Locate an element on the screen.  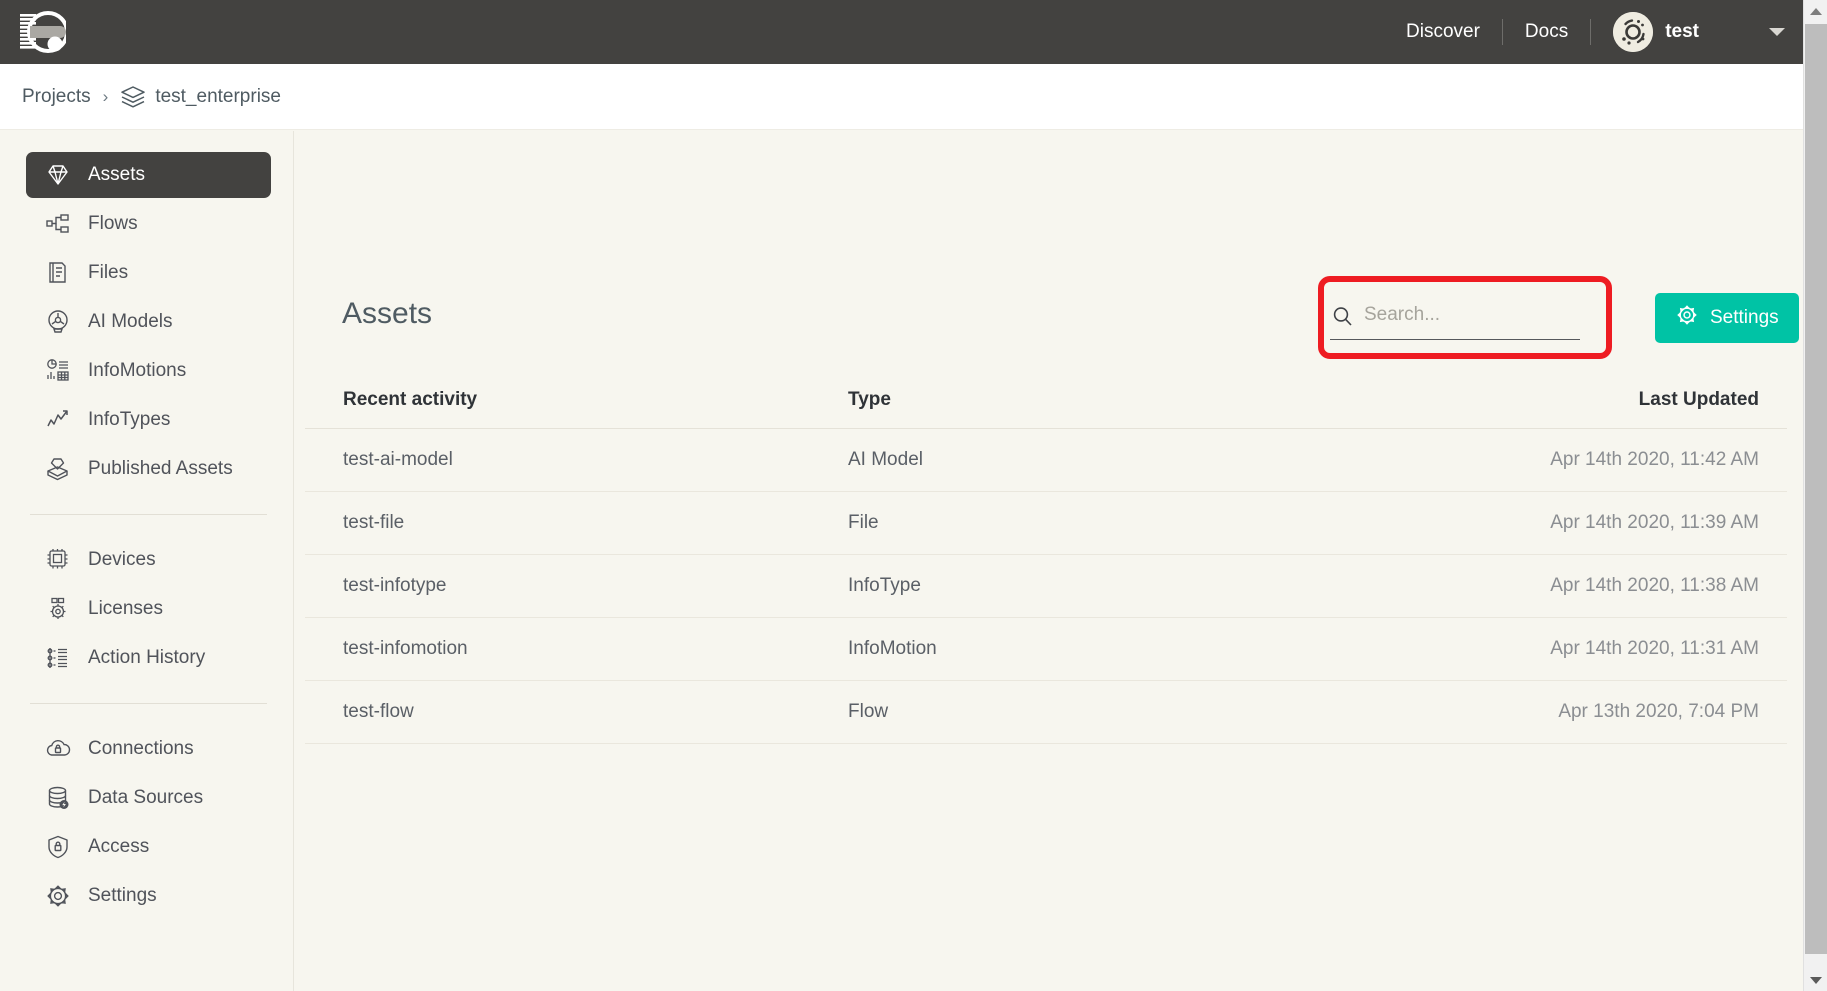
sidebar-item-label: Devices is located at coordinates (122, 559).